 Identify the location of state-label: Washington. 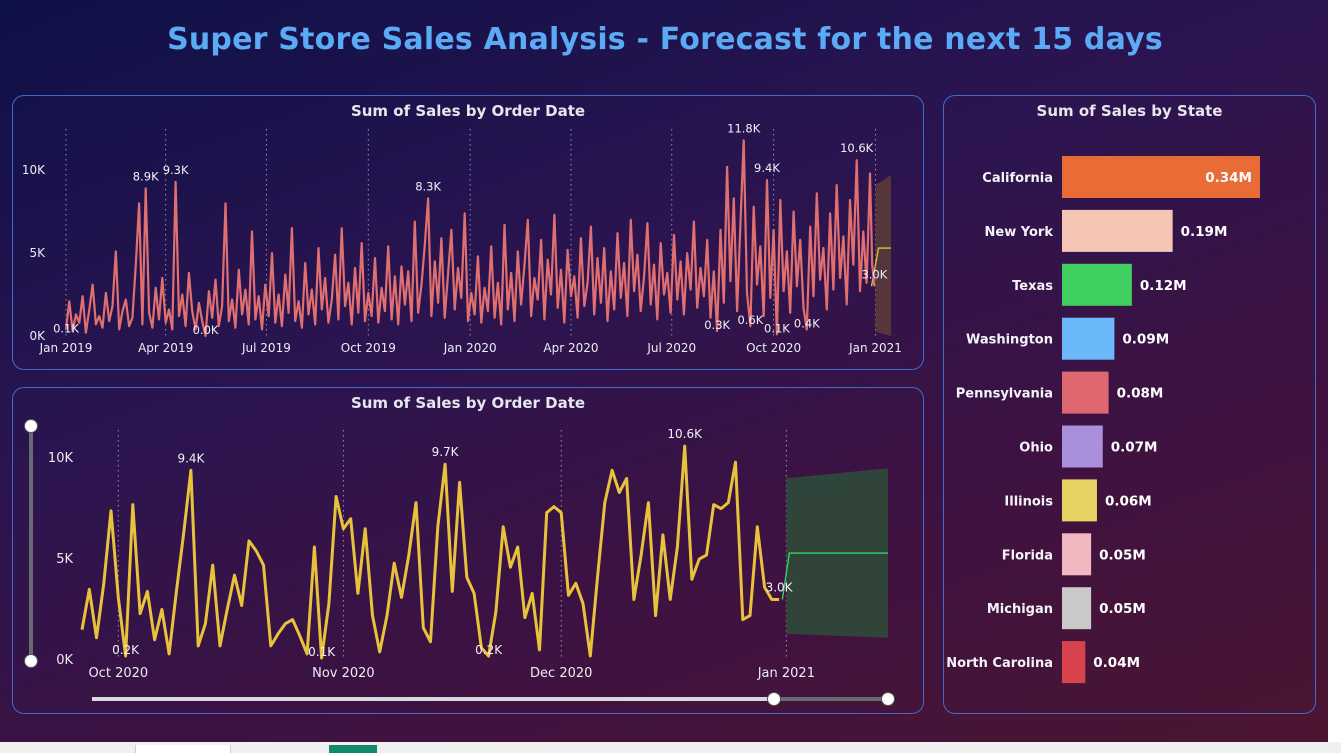
(1009, 340).